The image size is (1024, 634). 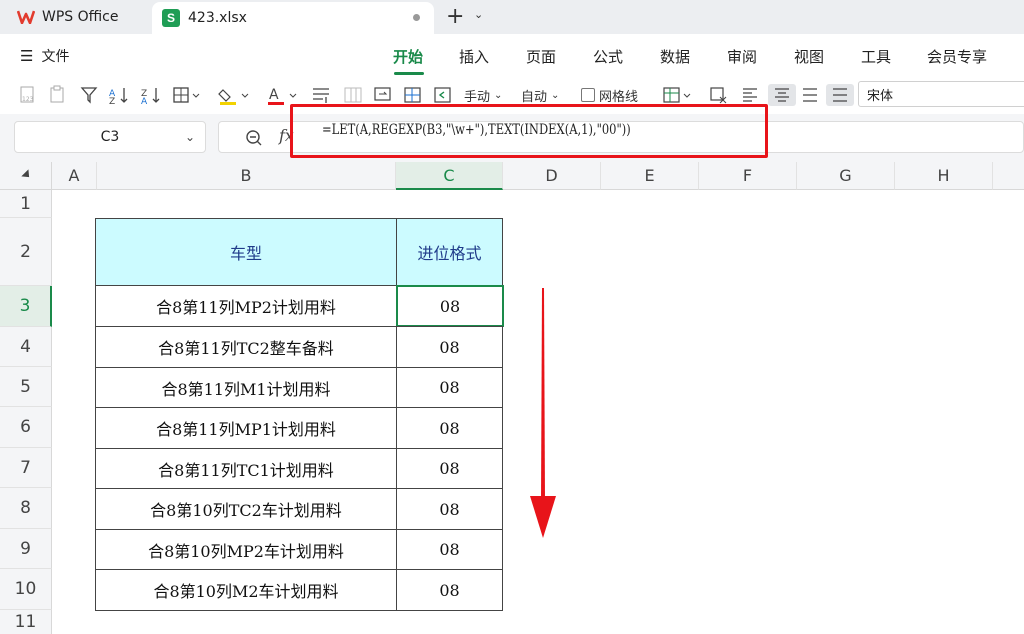 What do you see at coordinates (416, 17) in the screenshot?
I see `unsaved-dot-icon` at bounding box center [416, 17].